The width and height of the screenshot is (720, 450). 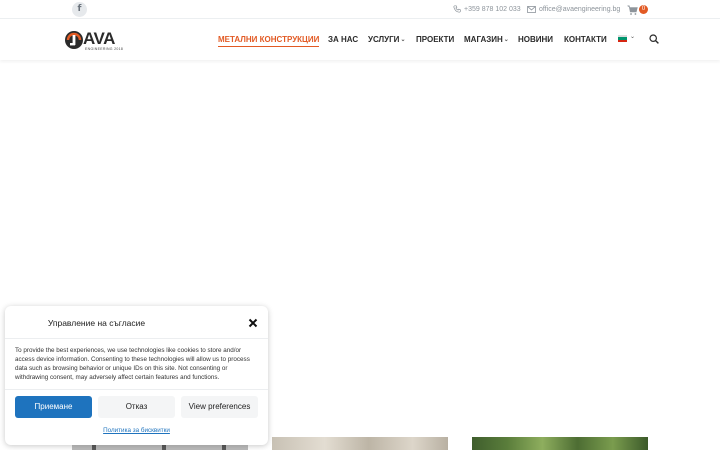 What do you see at coordinates (435, 40) in the screenshot?
I see `nav-item-projects: ПРОЕКТИ` at bounding box center [435, 40].